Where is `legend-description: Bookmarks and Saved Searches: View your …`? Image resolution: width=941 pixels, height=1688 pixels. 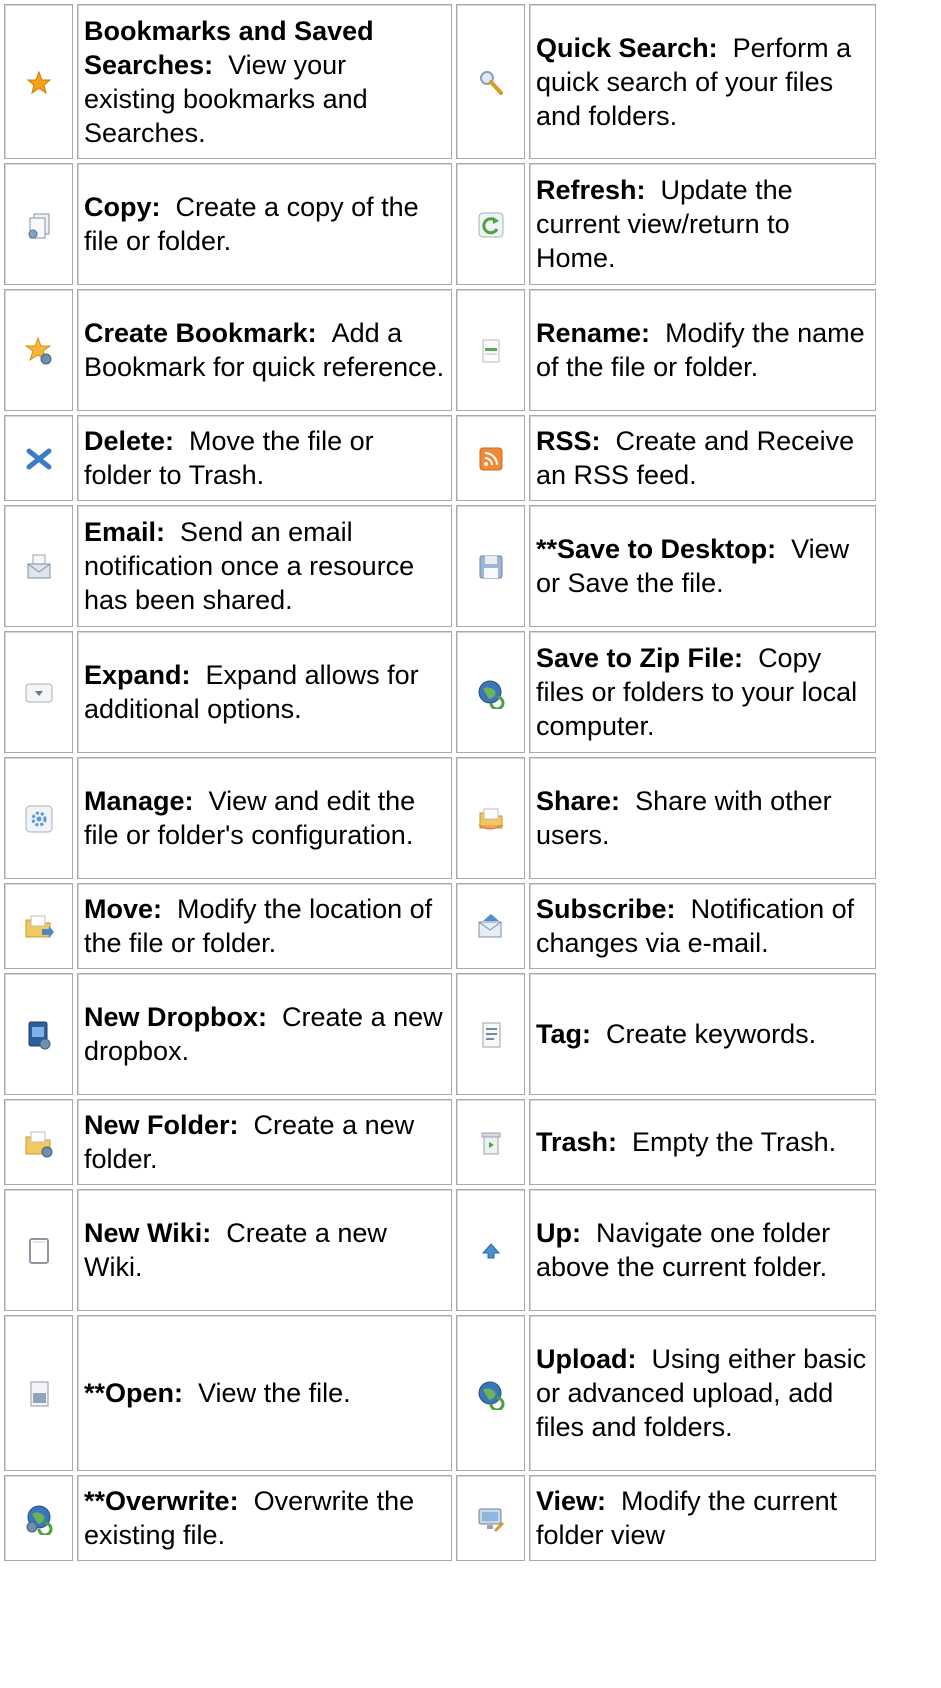
legend-description: Bookmarks and Saved Searches: View your … is located at coordinates (264, 81).